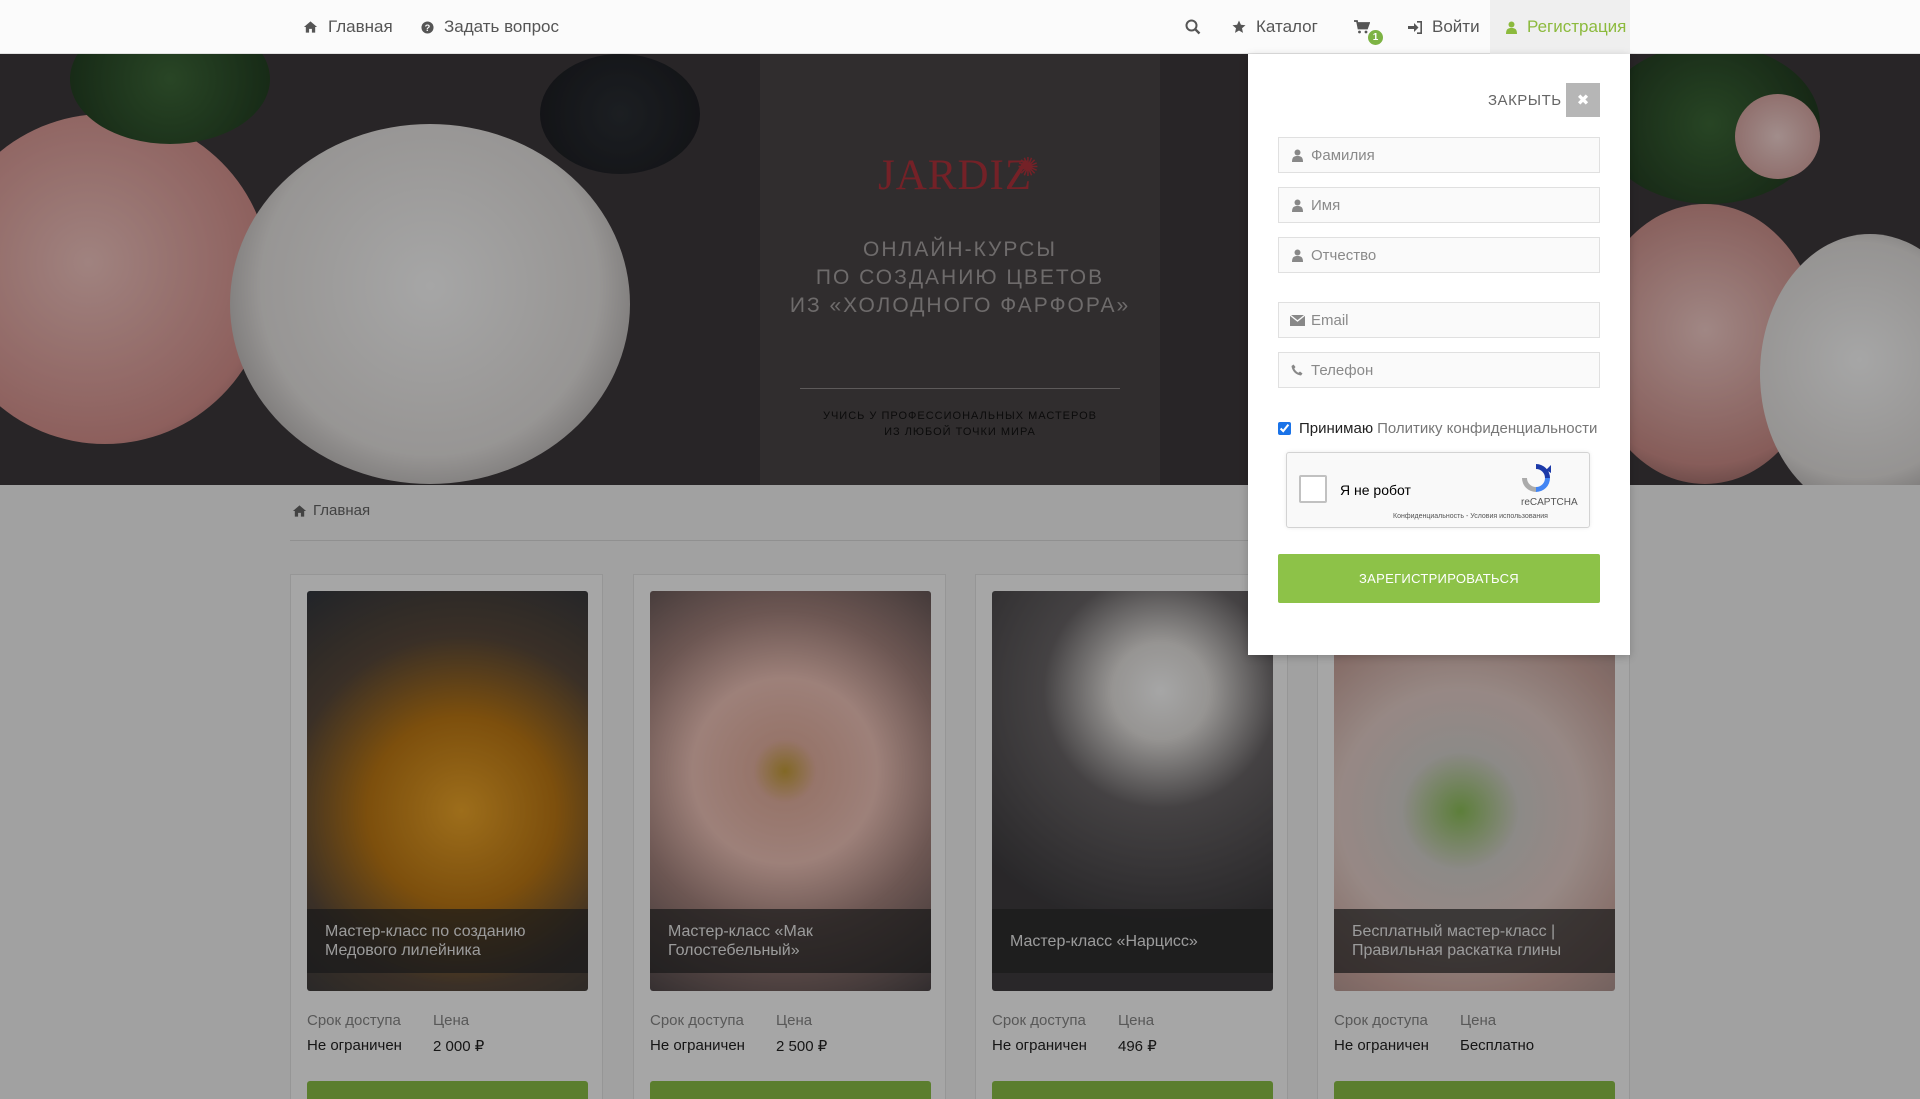 This screenshot has height=1099, width=1920. Describe the element at coordinates (341, 510) in the screenshot. I see `breadcrumb-home-link: Главная` at that location.